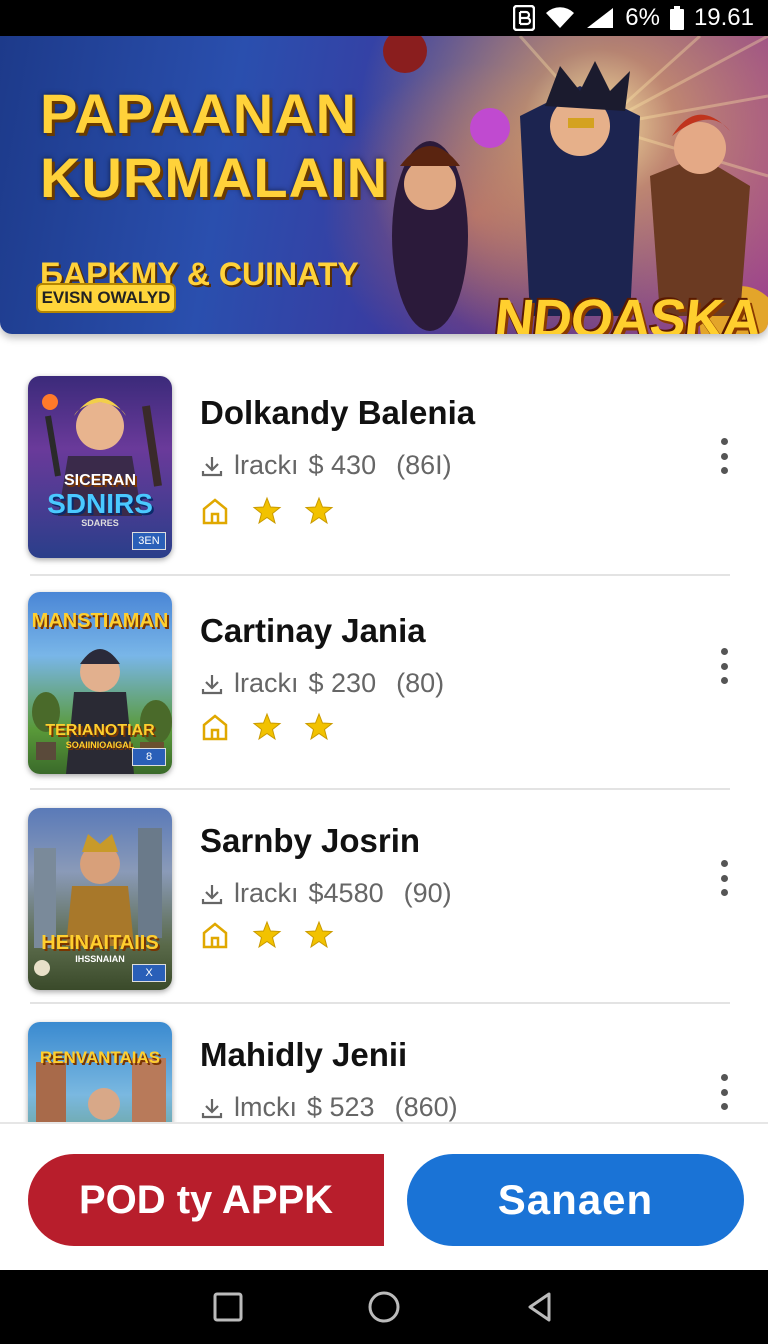 Image resolution: width=768 pixels, height=1344 pixels. I want to click on thumbnail-subtitle: SDARES, so click(100, 523).